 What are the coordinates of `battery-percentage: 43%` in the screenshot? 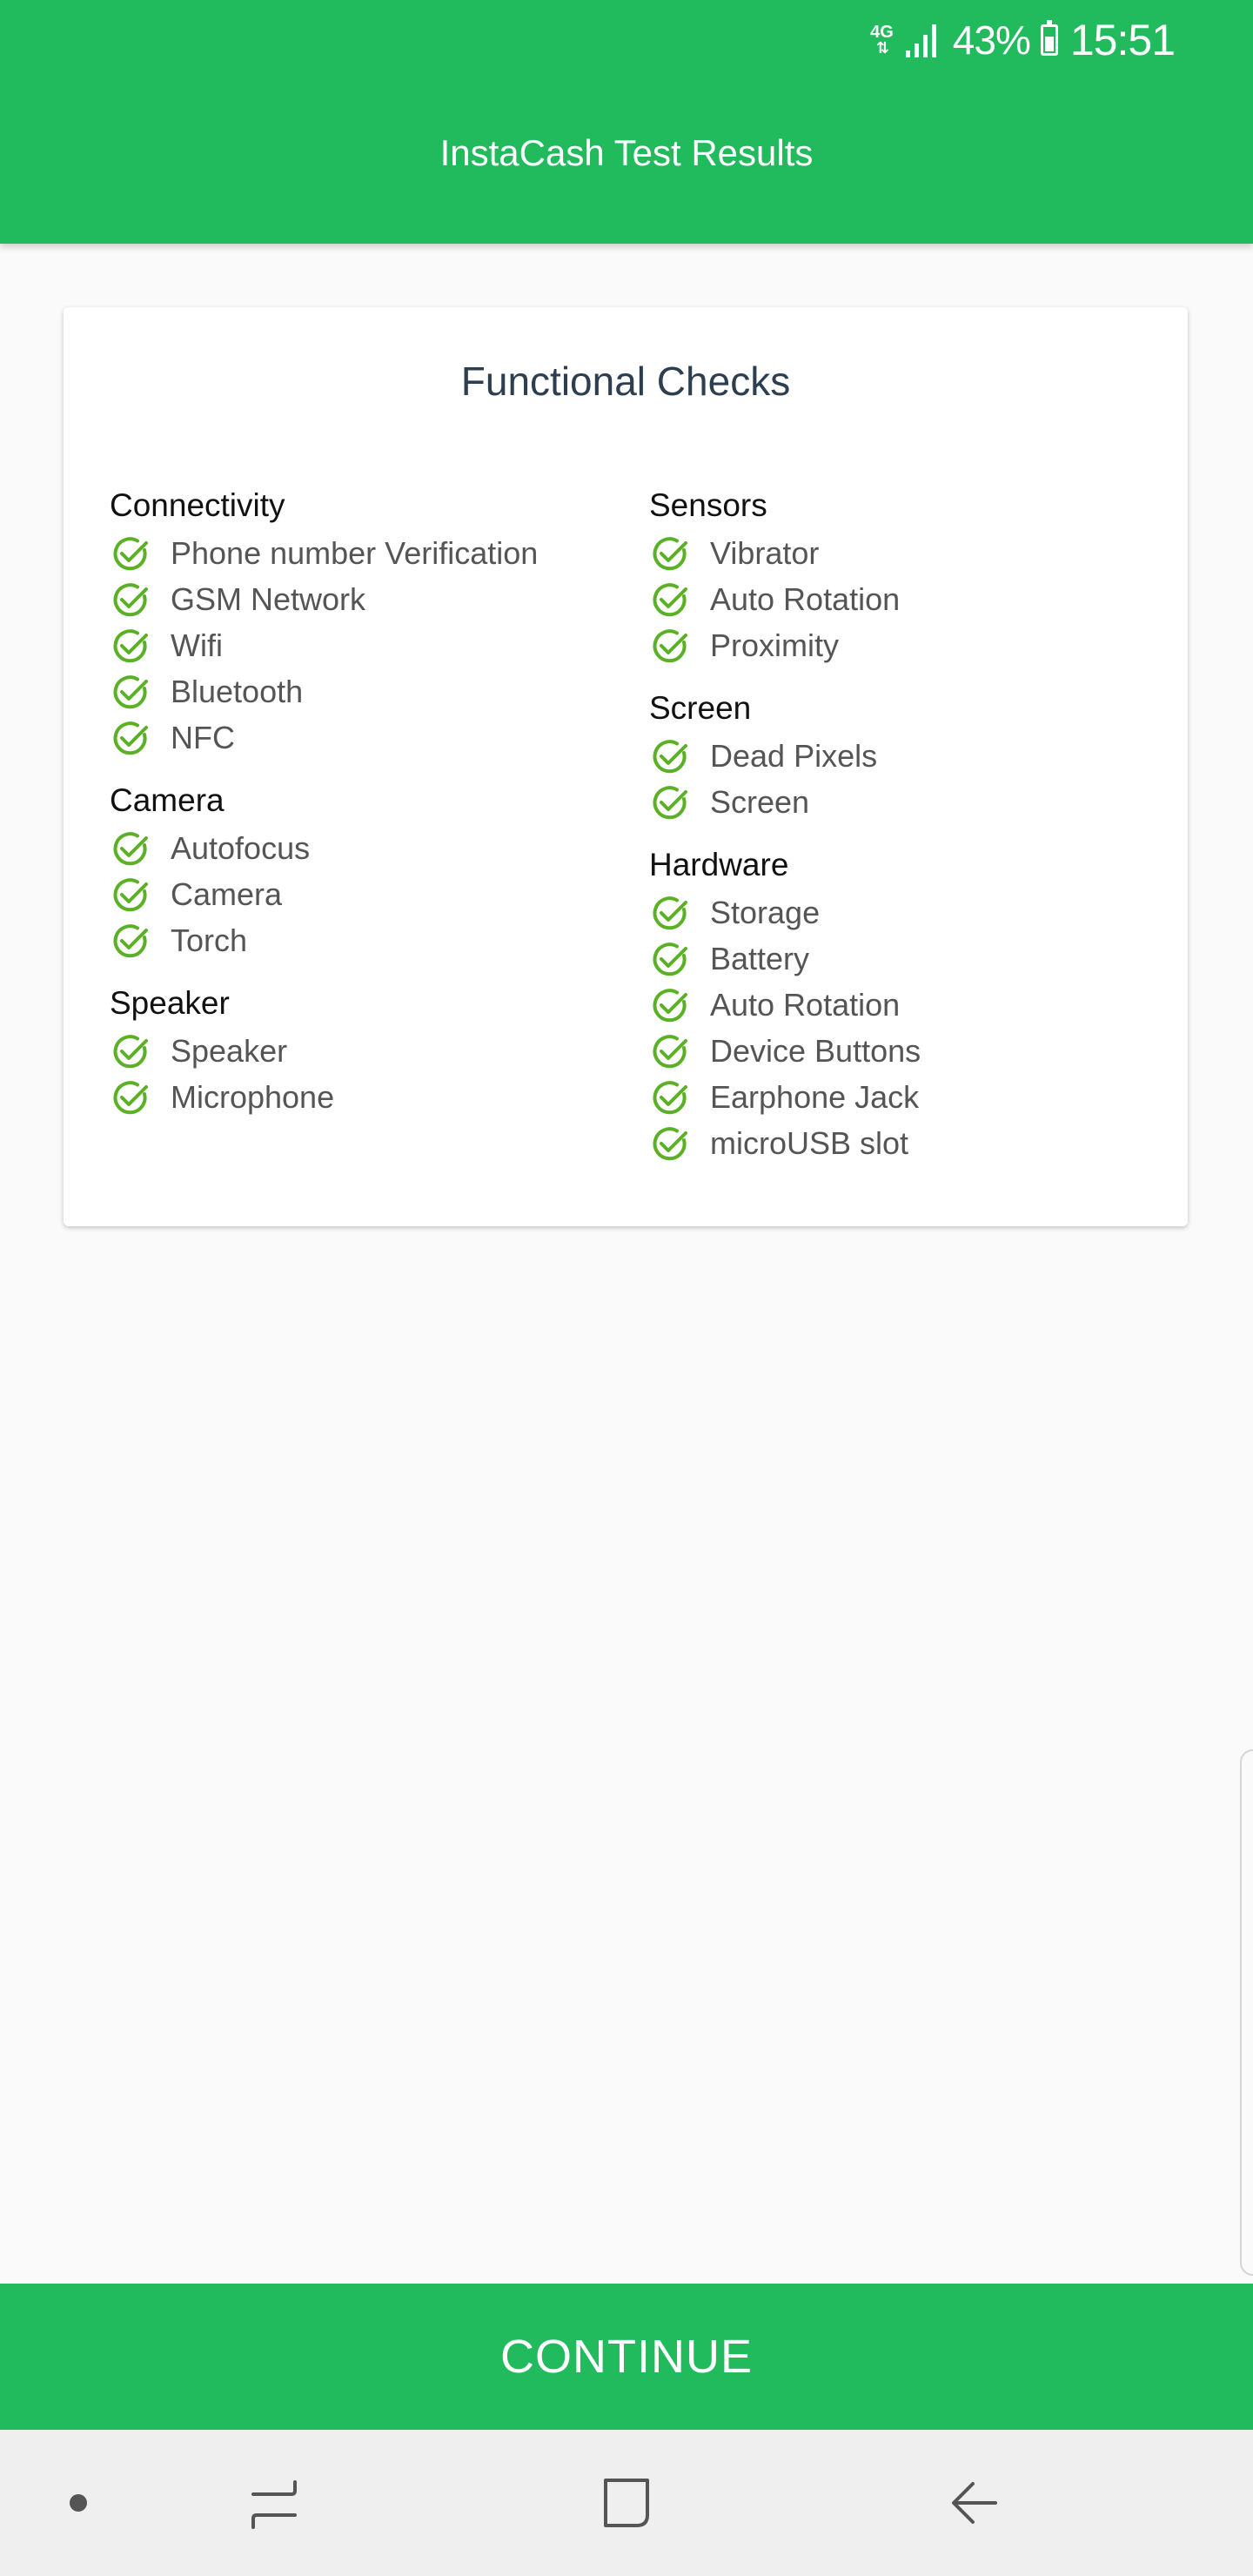 It's located at (991, 40).